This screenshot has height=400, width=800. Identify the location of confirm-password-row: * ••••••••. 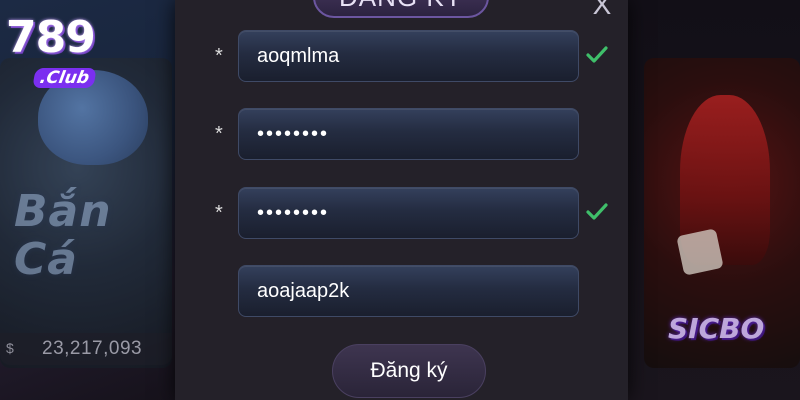
(401, 214).